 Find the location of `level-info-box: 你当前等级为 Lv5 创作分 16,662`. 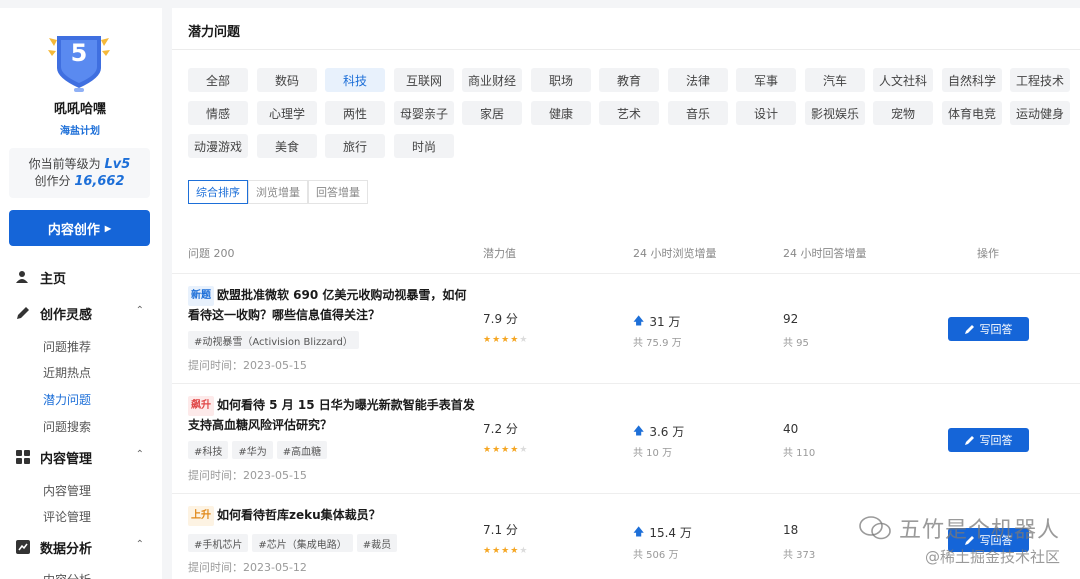

level-info-box: 你当前等级为 Lv5 创作分 16,662 is located at coordinates (79, 173).